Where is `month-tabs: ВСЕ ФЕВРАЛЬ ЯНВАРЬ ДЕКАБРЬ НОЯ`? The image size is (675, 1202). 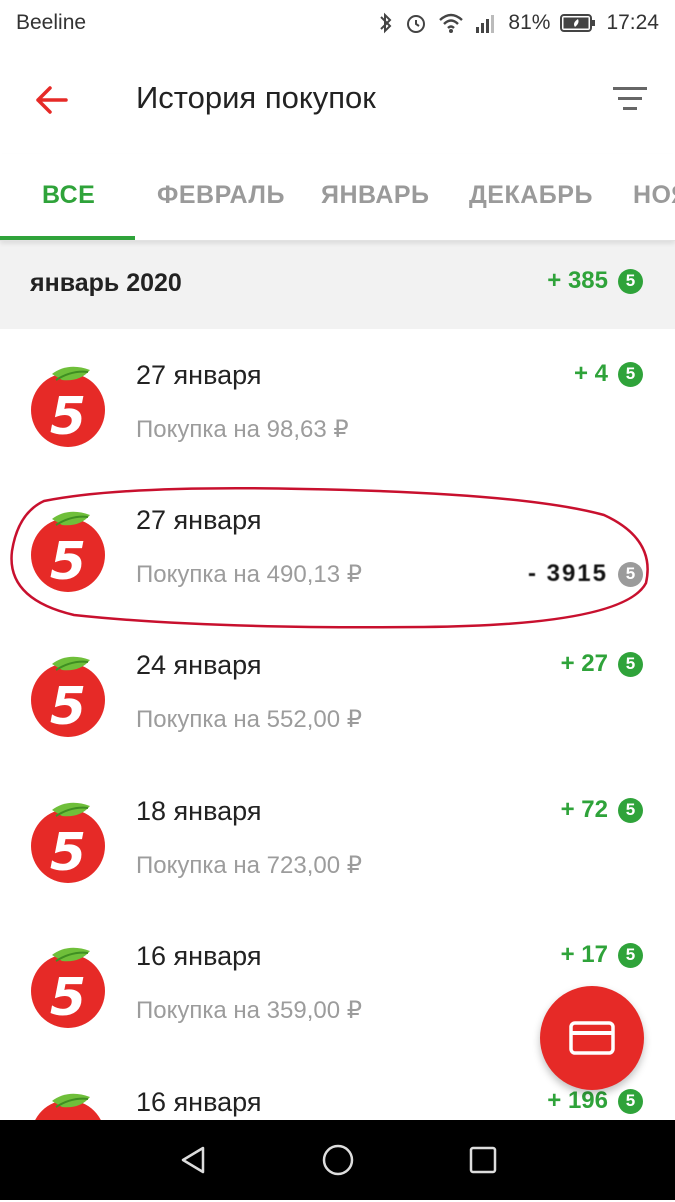
month-tabs: ВСЕ ФЕВРАЛЬ ЯНВАРЬ ДЕКАБРЬ НОЯ is located at coordinates (337, 197).